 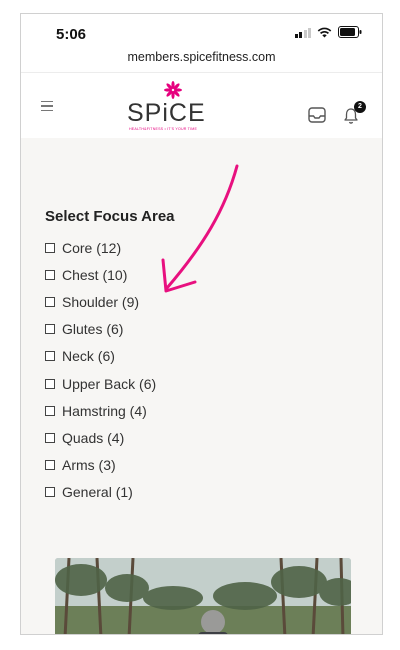 I want to click on focus-area-title: Select Focus Area, so click(x=110, y=216).